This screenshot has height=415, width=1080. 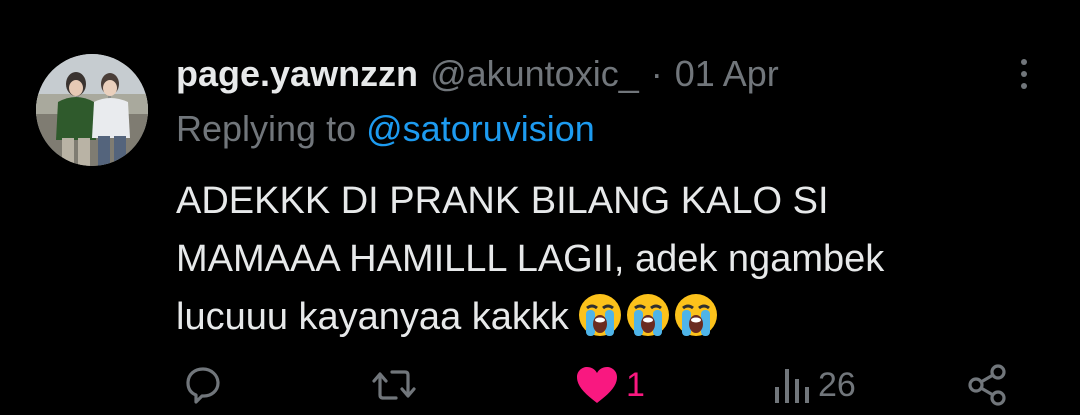 I want to click on retweet-icon, so click(x=394, y=385).